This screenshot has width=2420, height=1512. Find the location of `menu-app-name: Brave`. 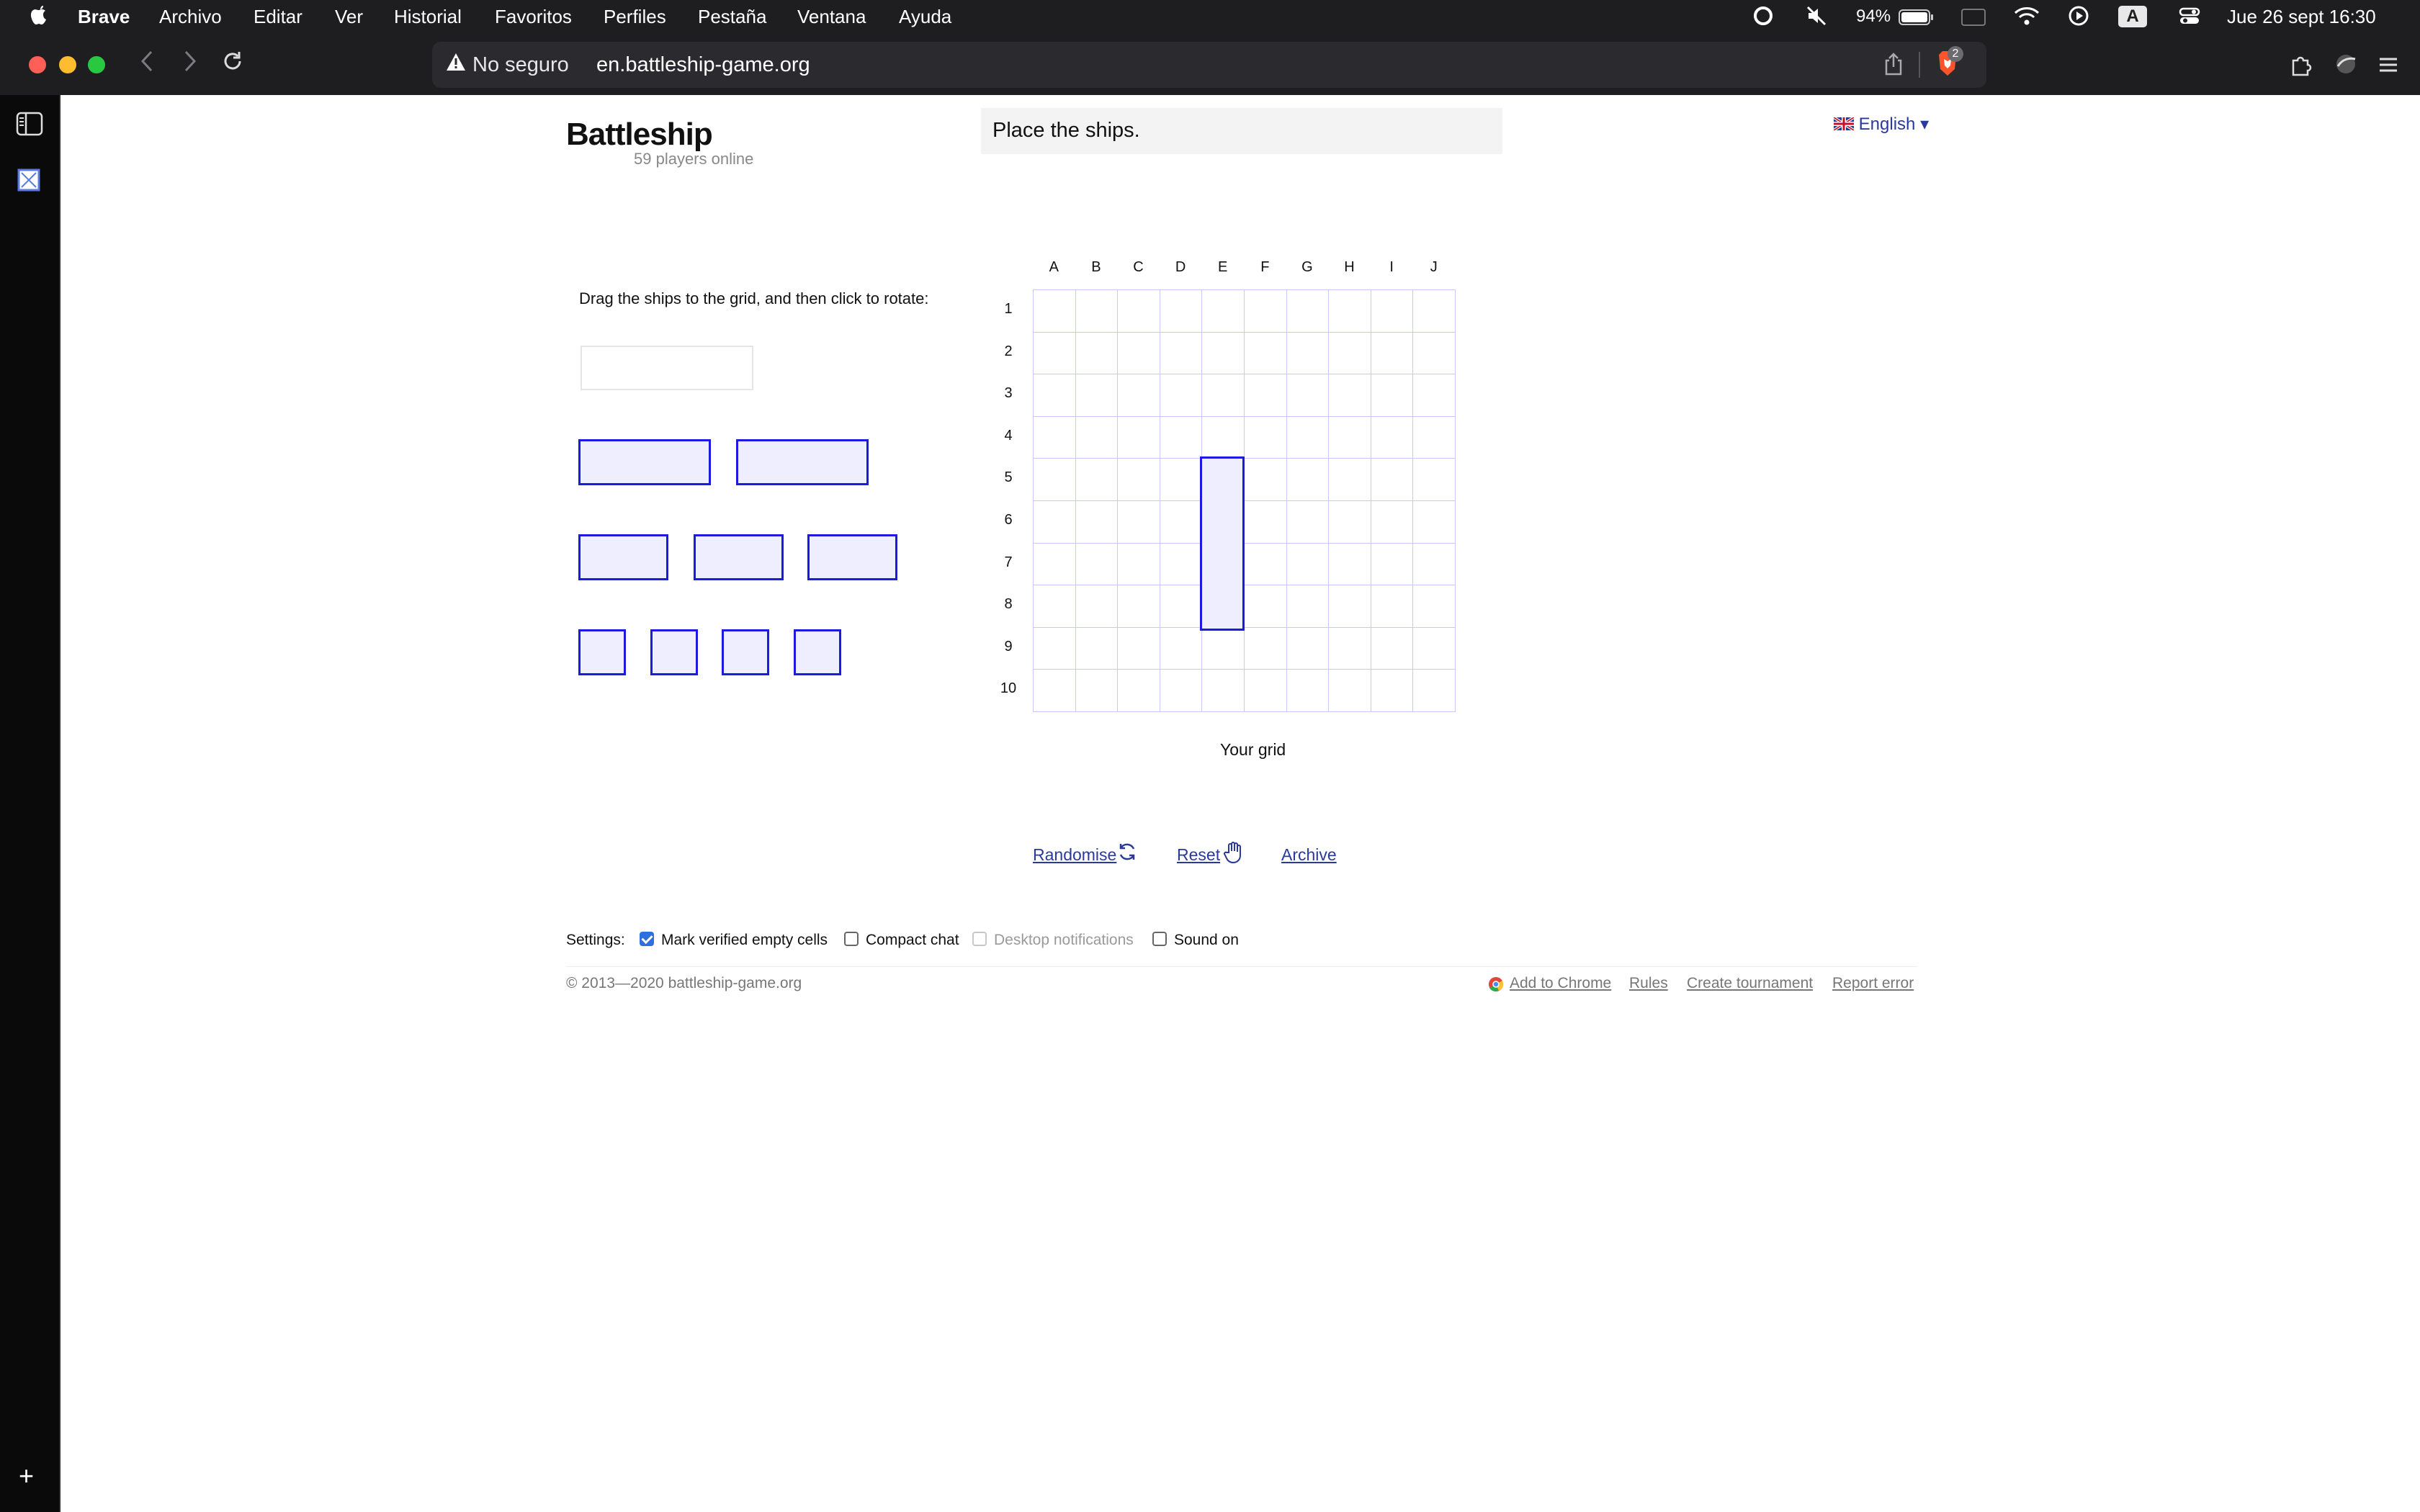

menu-app-name: Brave is located at coordinates (104, 17).